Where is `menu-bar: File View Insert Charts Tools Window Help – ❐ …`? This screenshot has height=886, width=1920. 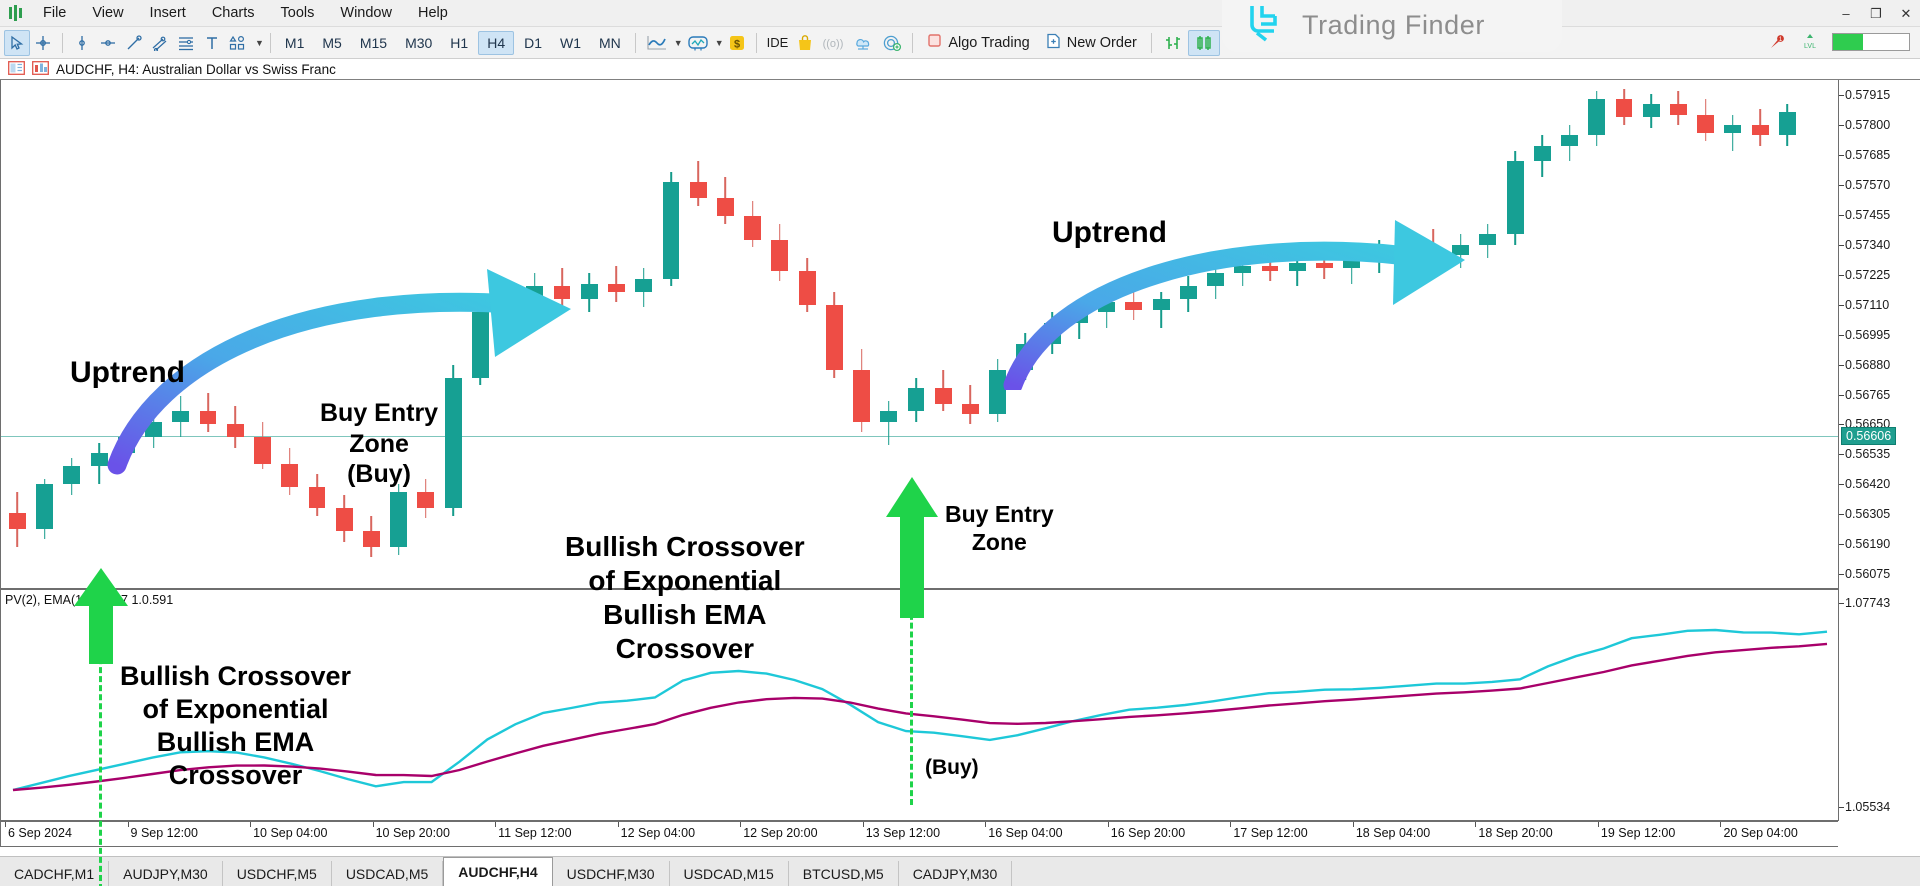 menu-bar: File View Insert Charts Tools Window Help – ❐ … is located at coordinates (960, 13).